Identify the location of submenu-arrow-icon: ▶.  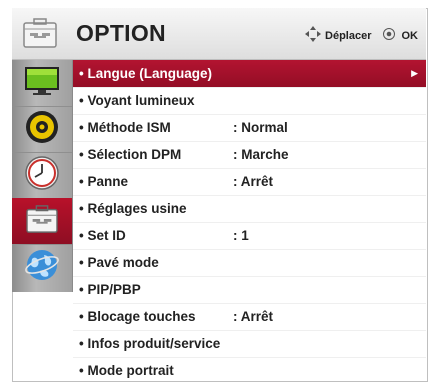
(414, 73).